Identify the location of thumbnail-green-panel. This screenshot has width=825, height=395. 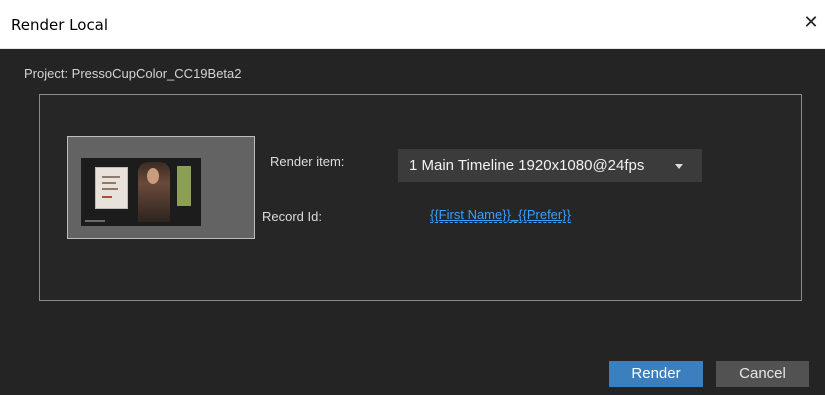
(184, 186).